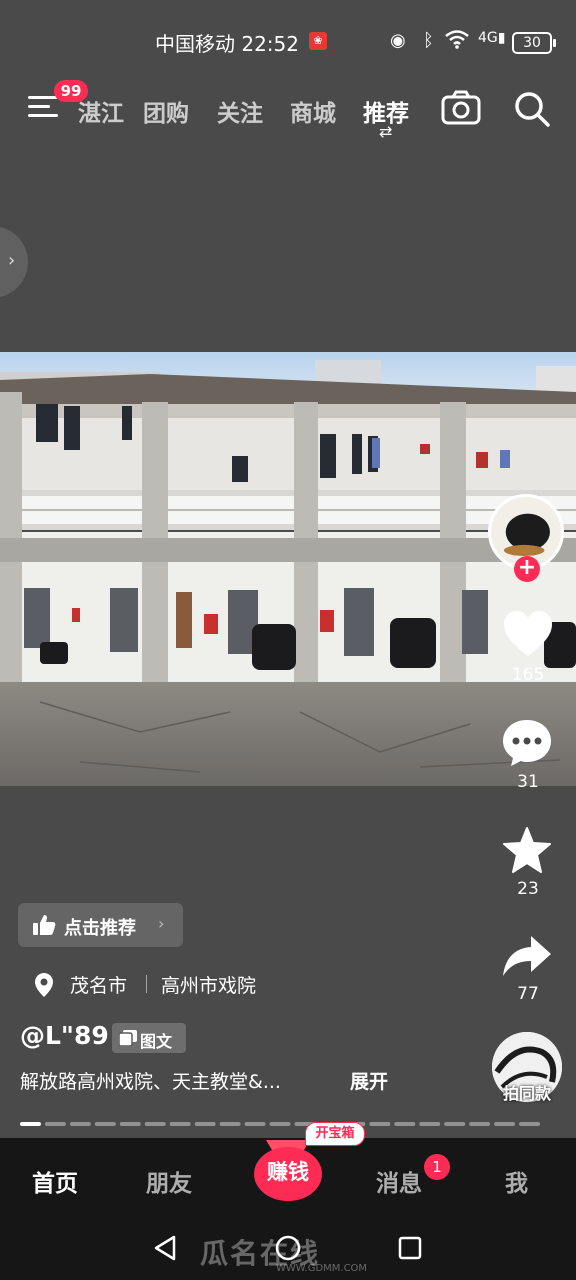  I want to click on favorite-count: 23, so click(528, 889).